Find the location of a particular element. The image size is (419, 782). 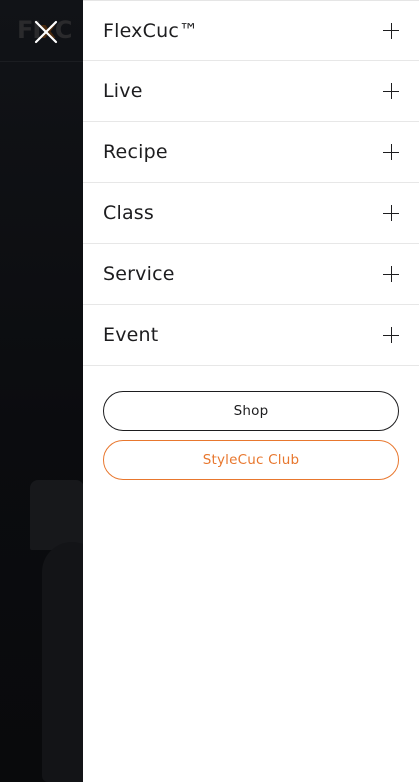

menu-item-service: Service is located at coordinates (251, 274).